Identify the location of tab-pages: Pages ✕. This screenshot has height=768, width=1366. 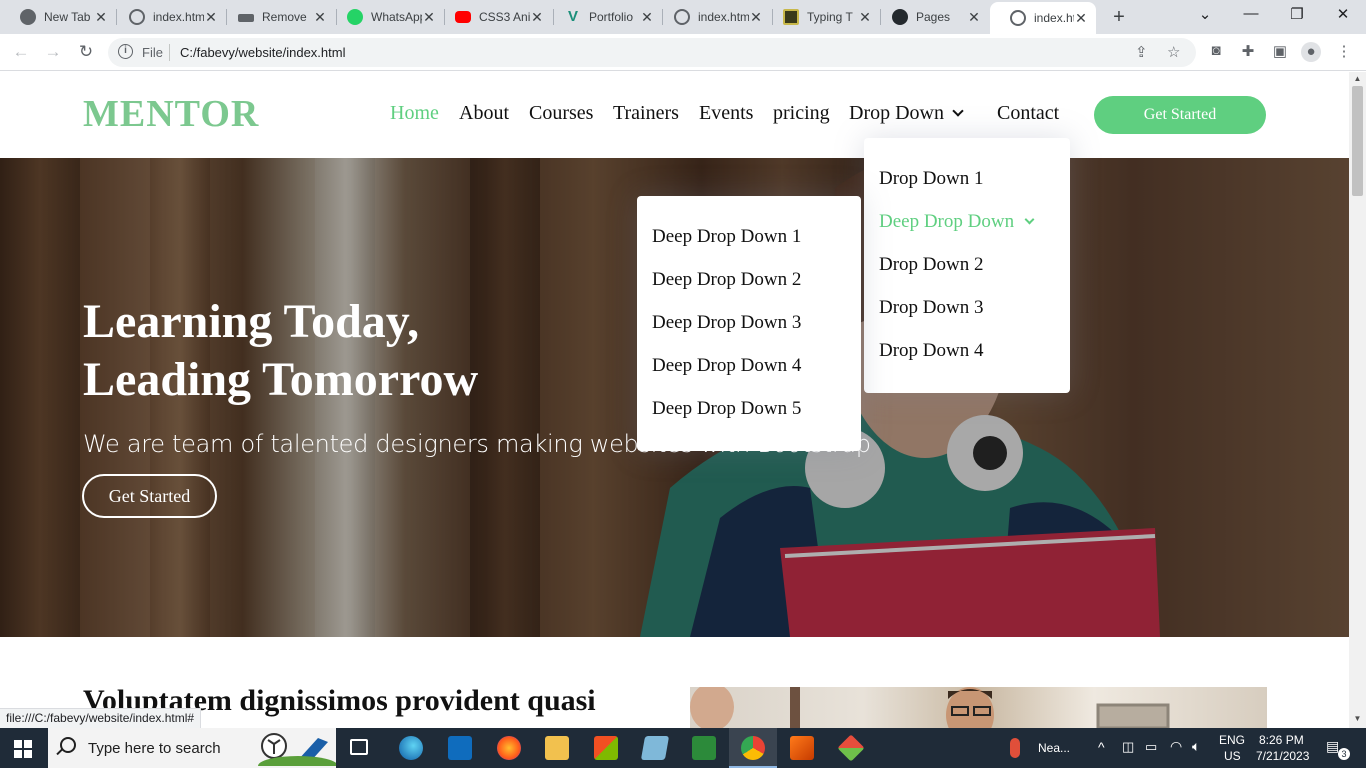
(930, 17).